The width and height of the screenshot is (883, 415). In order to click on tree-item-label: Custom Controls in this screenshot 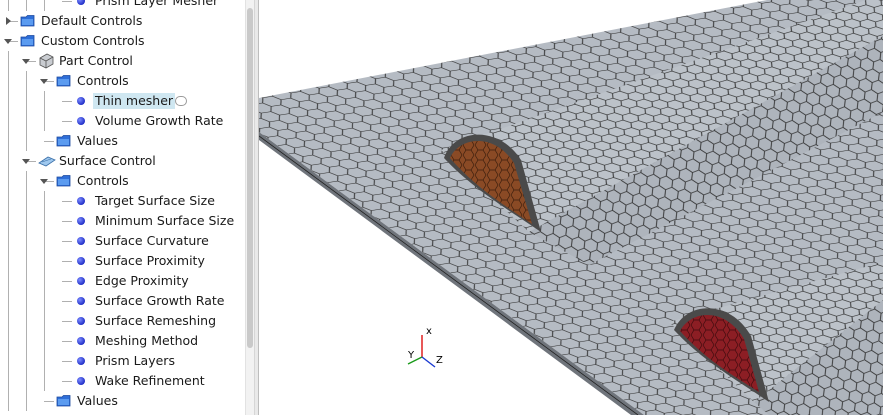, I will do `click(93, 41)`.